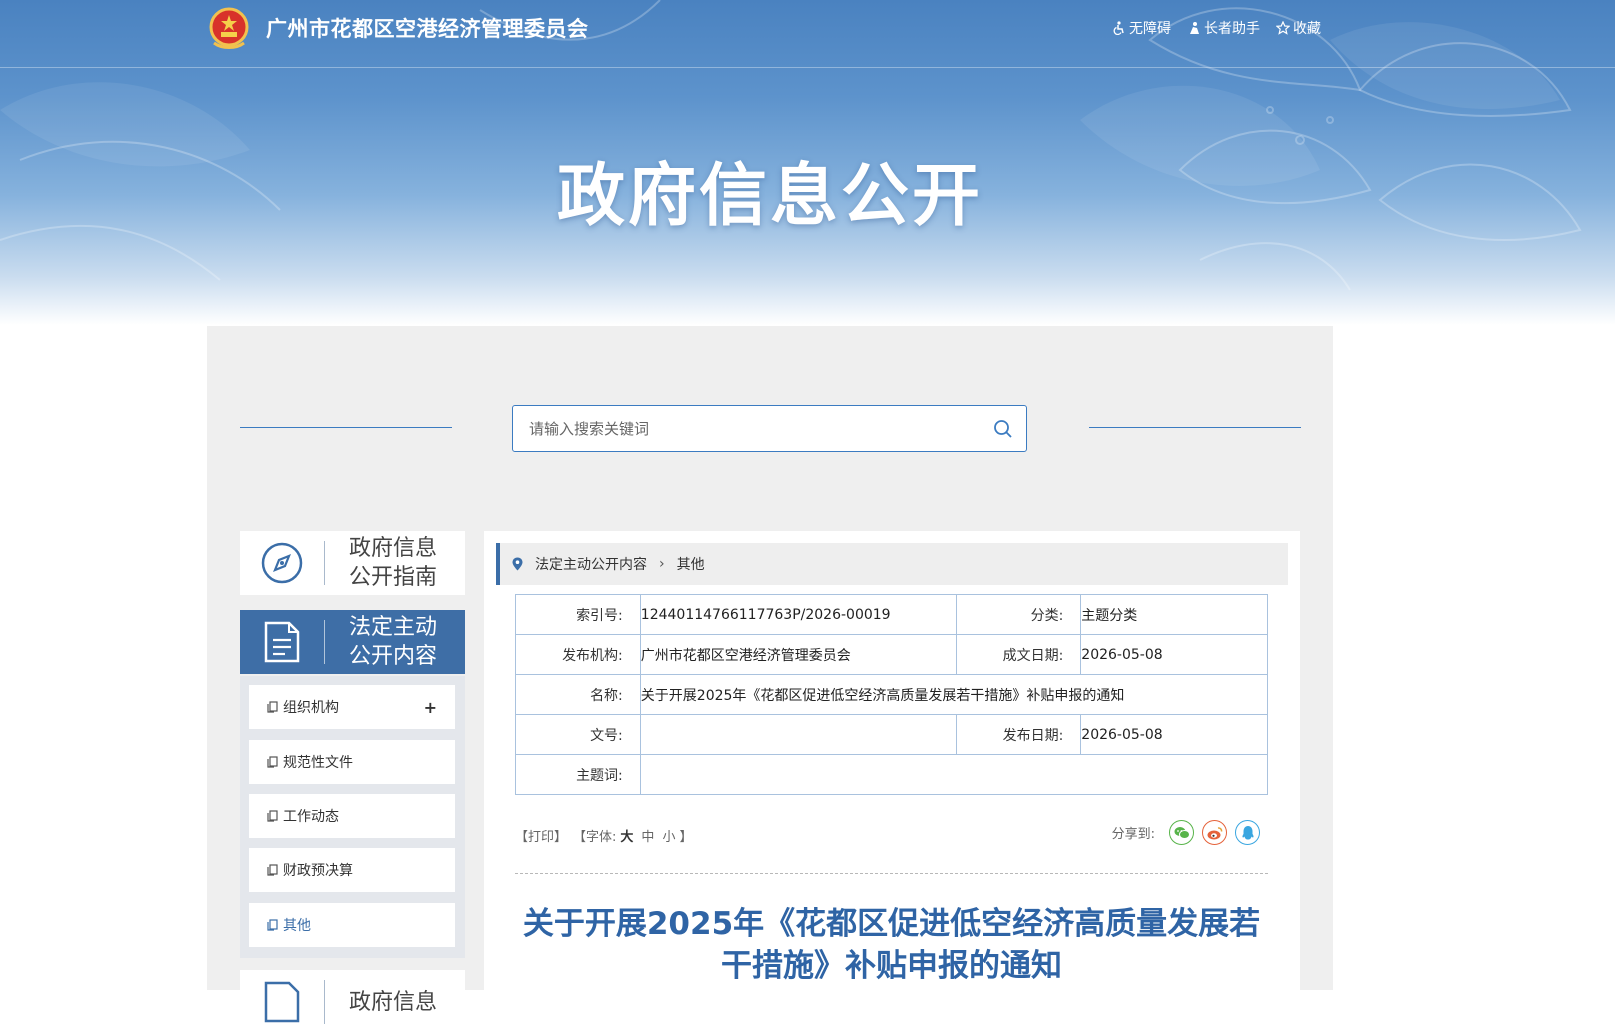 The width and height of the screenshot is (1615, 1034). I want to click on sidebar-item-work-updates: 工作动态, so click(352, 816).